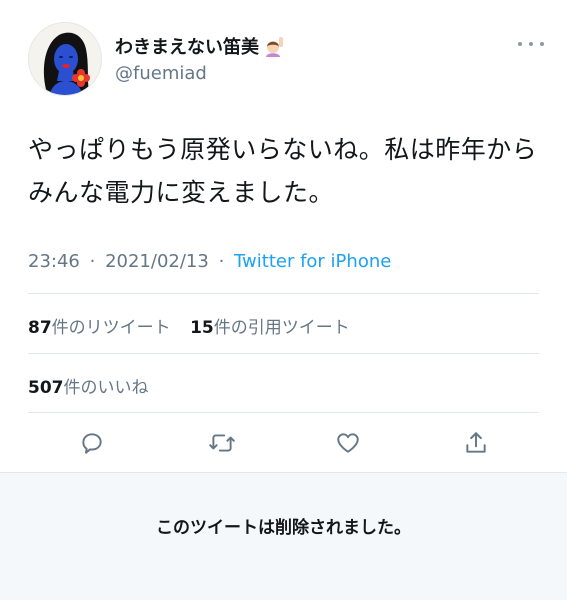  I want to click on retweets-stat: 87件のリツイート, so click(99, 328).